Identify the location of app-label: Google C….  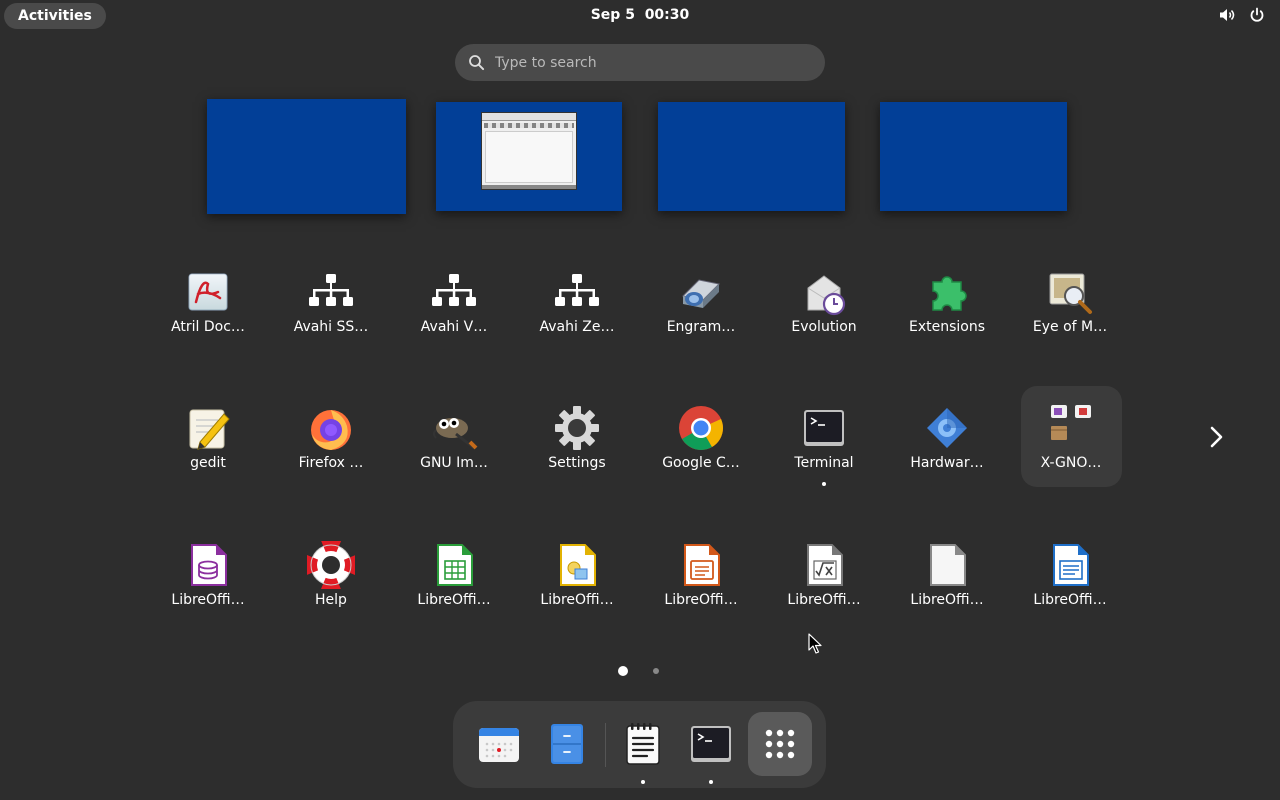
(701, 463).